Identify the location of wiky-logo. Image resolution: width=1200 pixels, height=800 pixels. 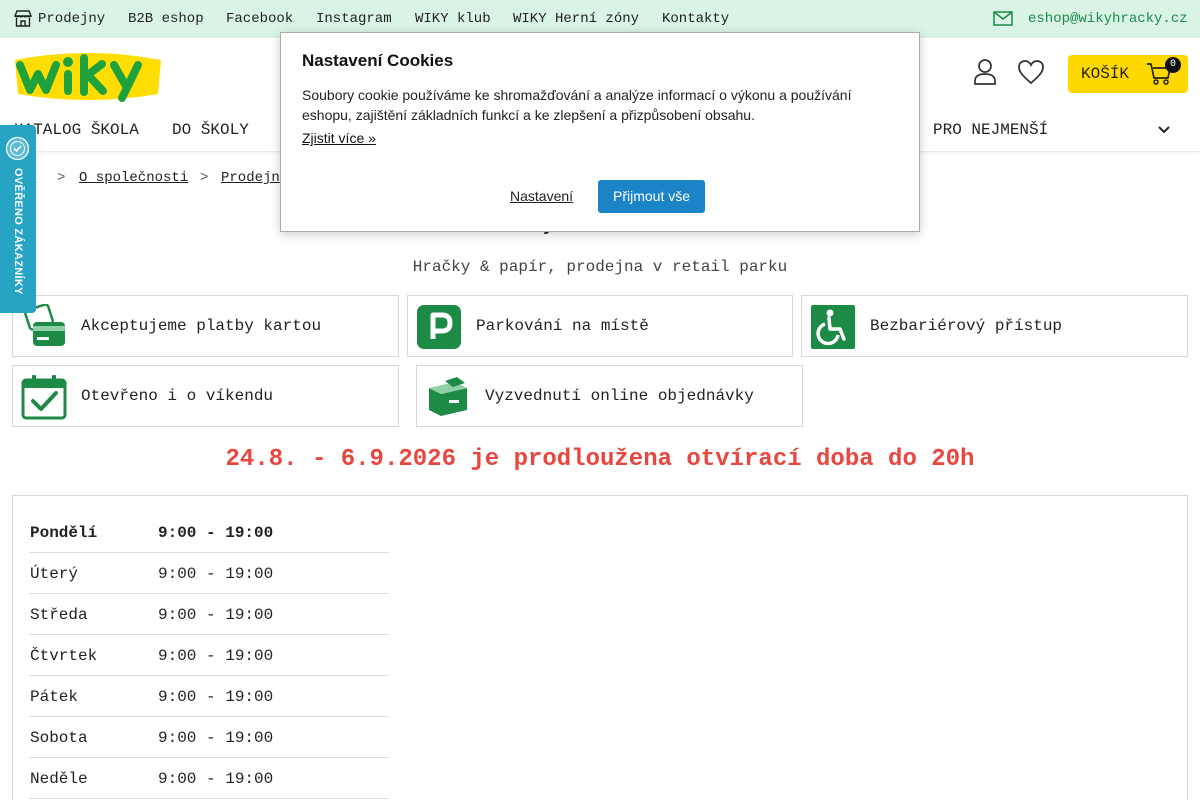
(88, 76).